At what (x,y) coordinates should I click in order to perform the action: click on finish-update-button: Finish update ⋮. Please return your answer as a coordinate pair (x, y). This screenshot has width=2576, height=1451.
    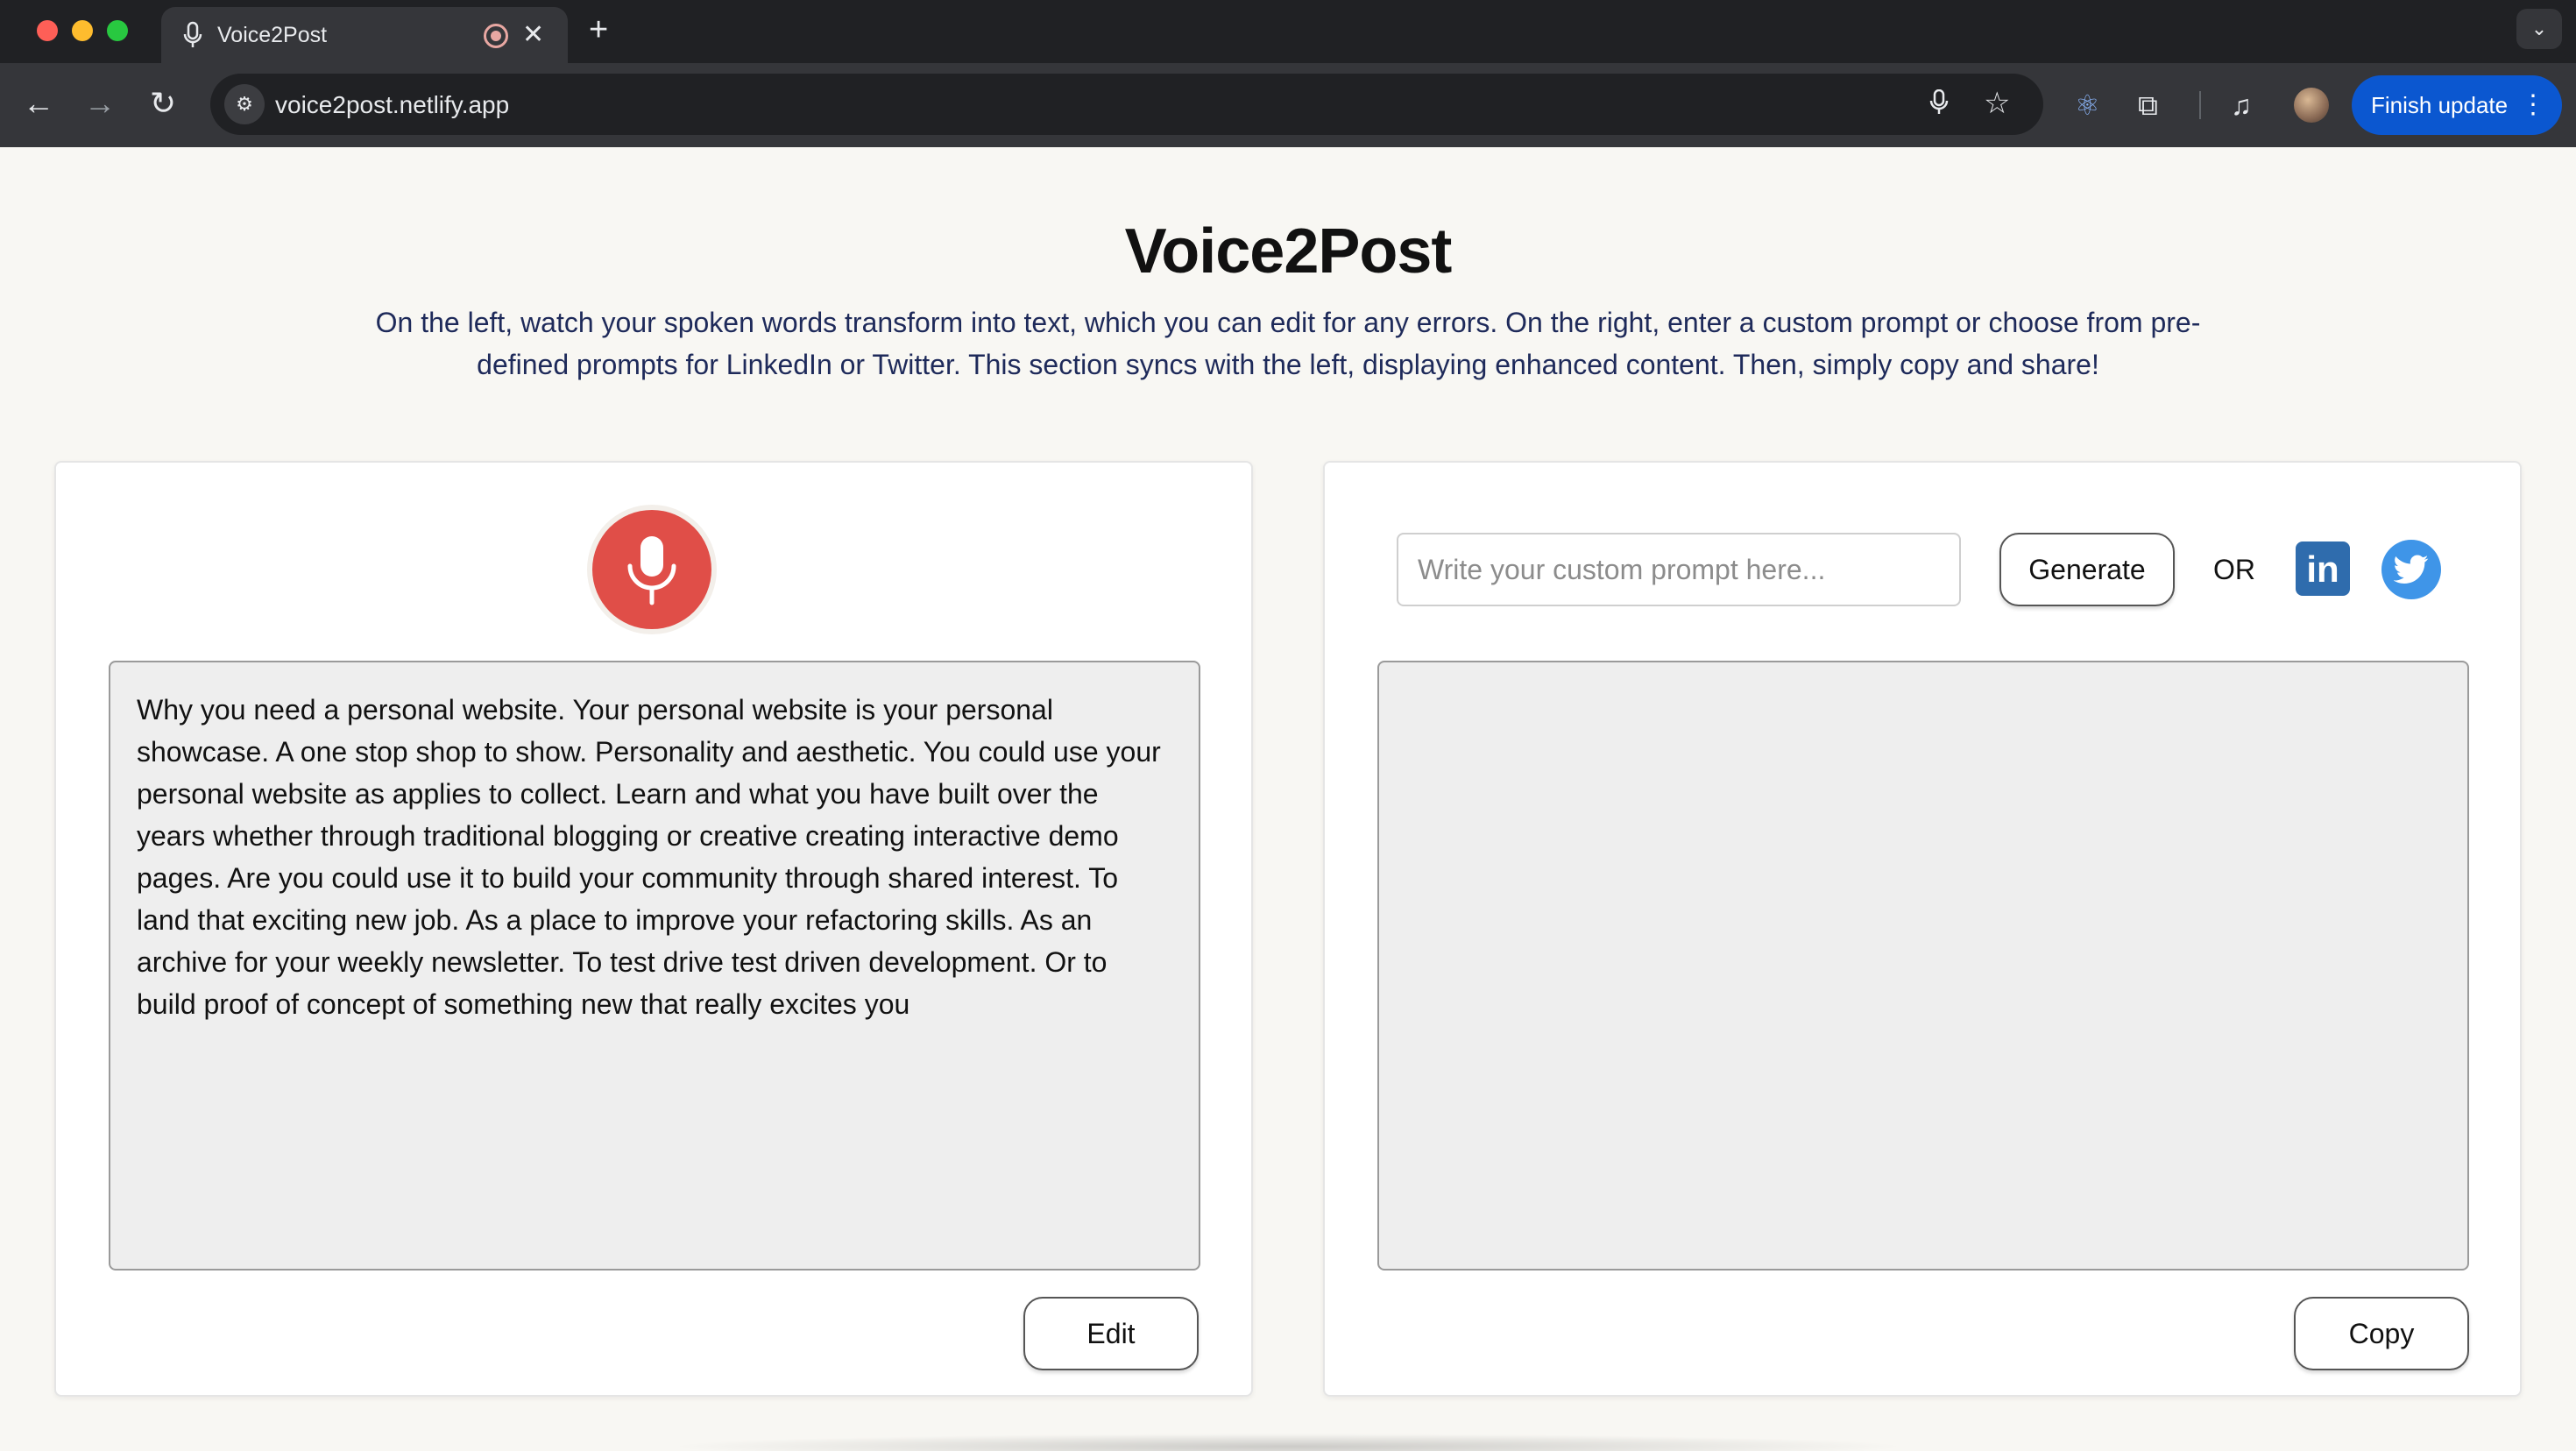
    Looking at the image, I should click on (2457, 105).